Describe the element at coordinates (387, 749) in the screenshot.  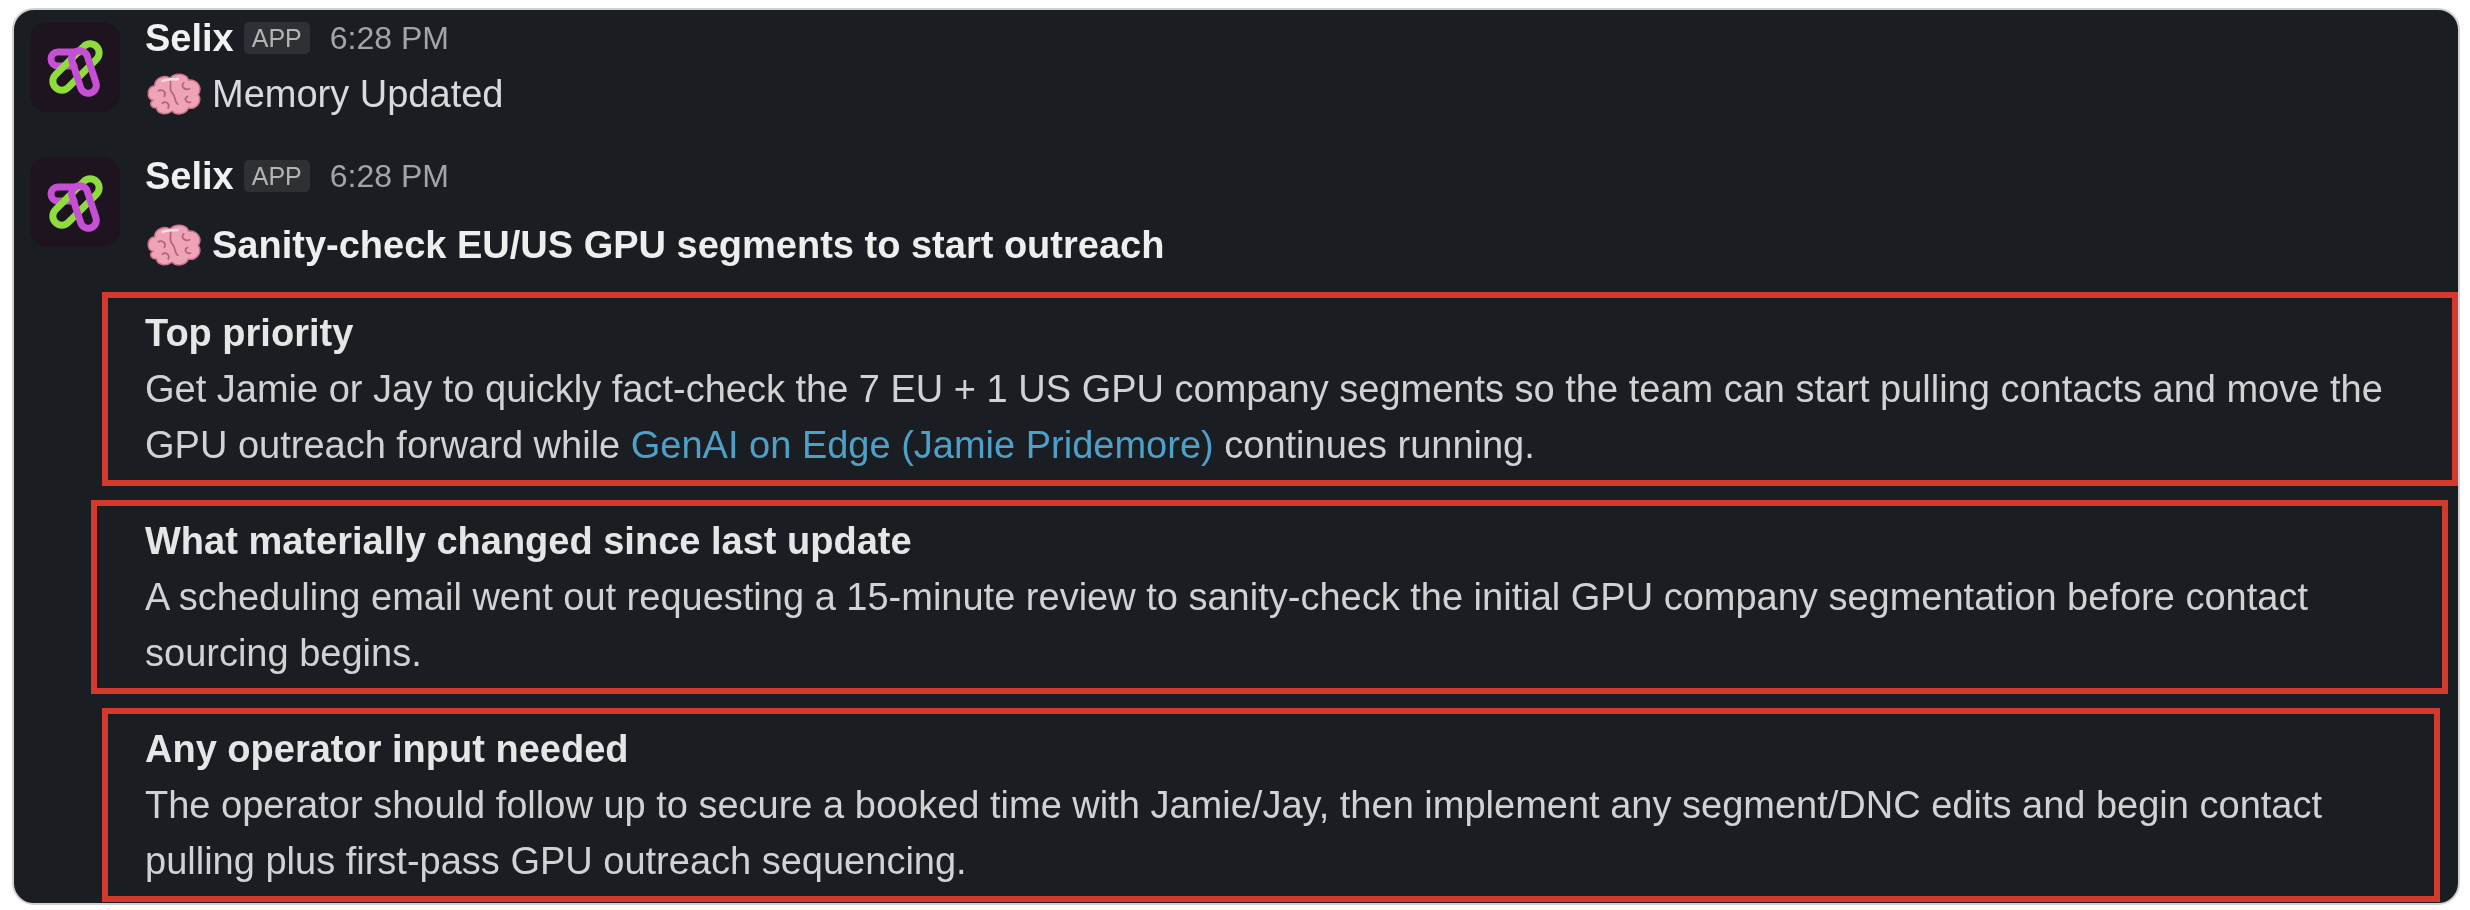
I see `section-heading: Any operator input needed` at that location.